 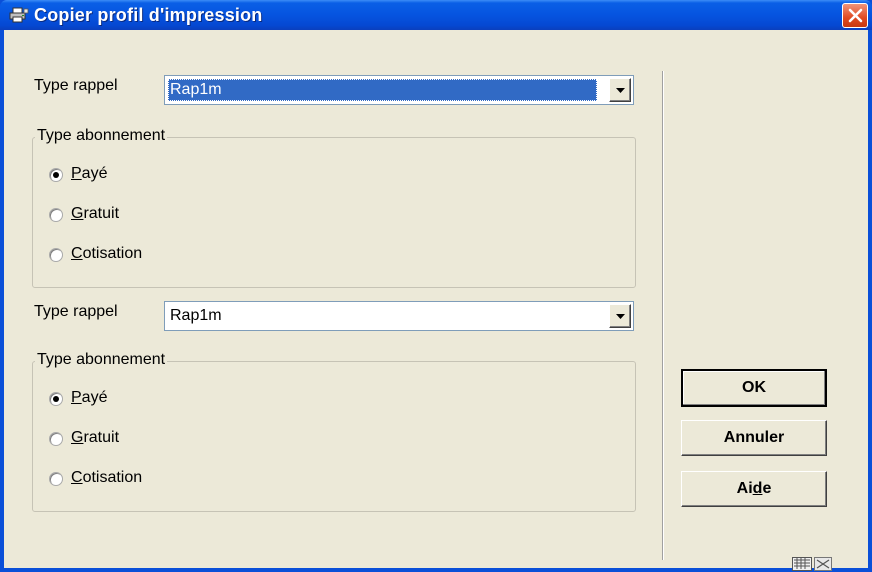 What do you see at coordinates (76, 85) in the screenshot?
I see `type-rappel-label-1: Type rappel` at bounding box center [76, 85].